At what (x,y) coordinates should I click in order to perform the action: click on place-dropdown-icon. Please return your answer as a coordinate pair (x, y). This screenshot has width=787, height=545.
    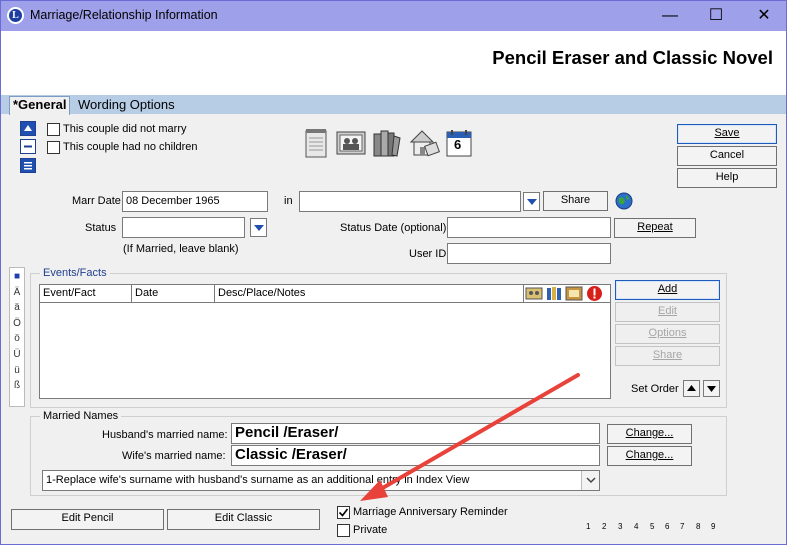
    Looking at the image, I should click on (531, 201).